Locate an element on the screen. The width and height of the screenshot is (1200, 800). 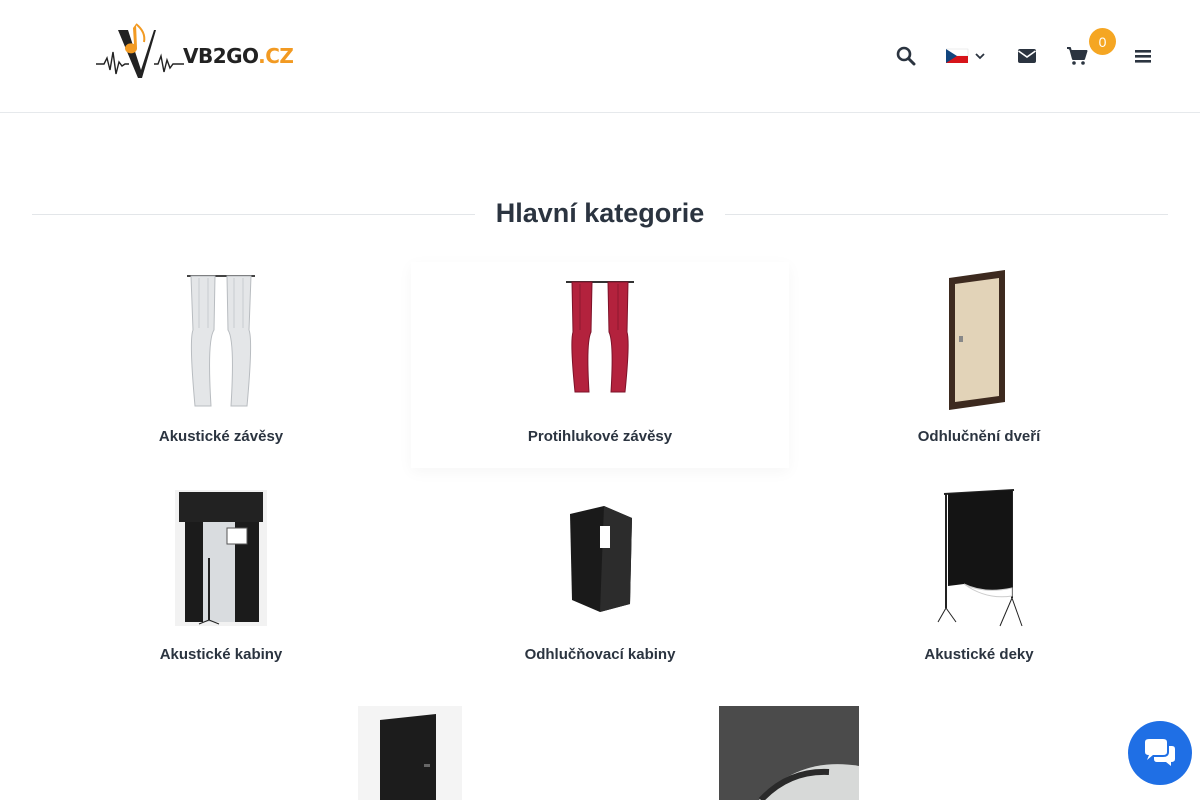
category-label: Akustické deky is located at coordinates (979, 654).